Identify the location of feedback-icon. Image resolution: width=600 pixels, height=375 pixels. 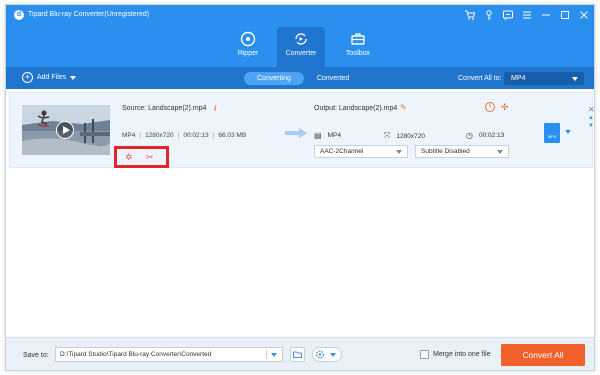
(508, 15).